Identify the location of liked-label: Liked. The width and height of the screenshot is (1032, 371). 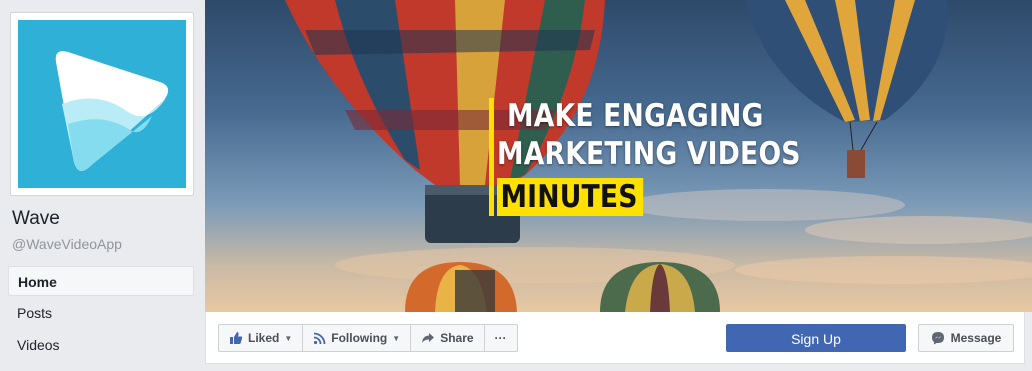
(264, 338).